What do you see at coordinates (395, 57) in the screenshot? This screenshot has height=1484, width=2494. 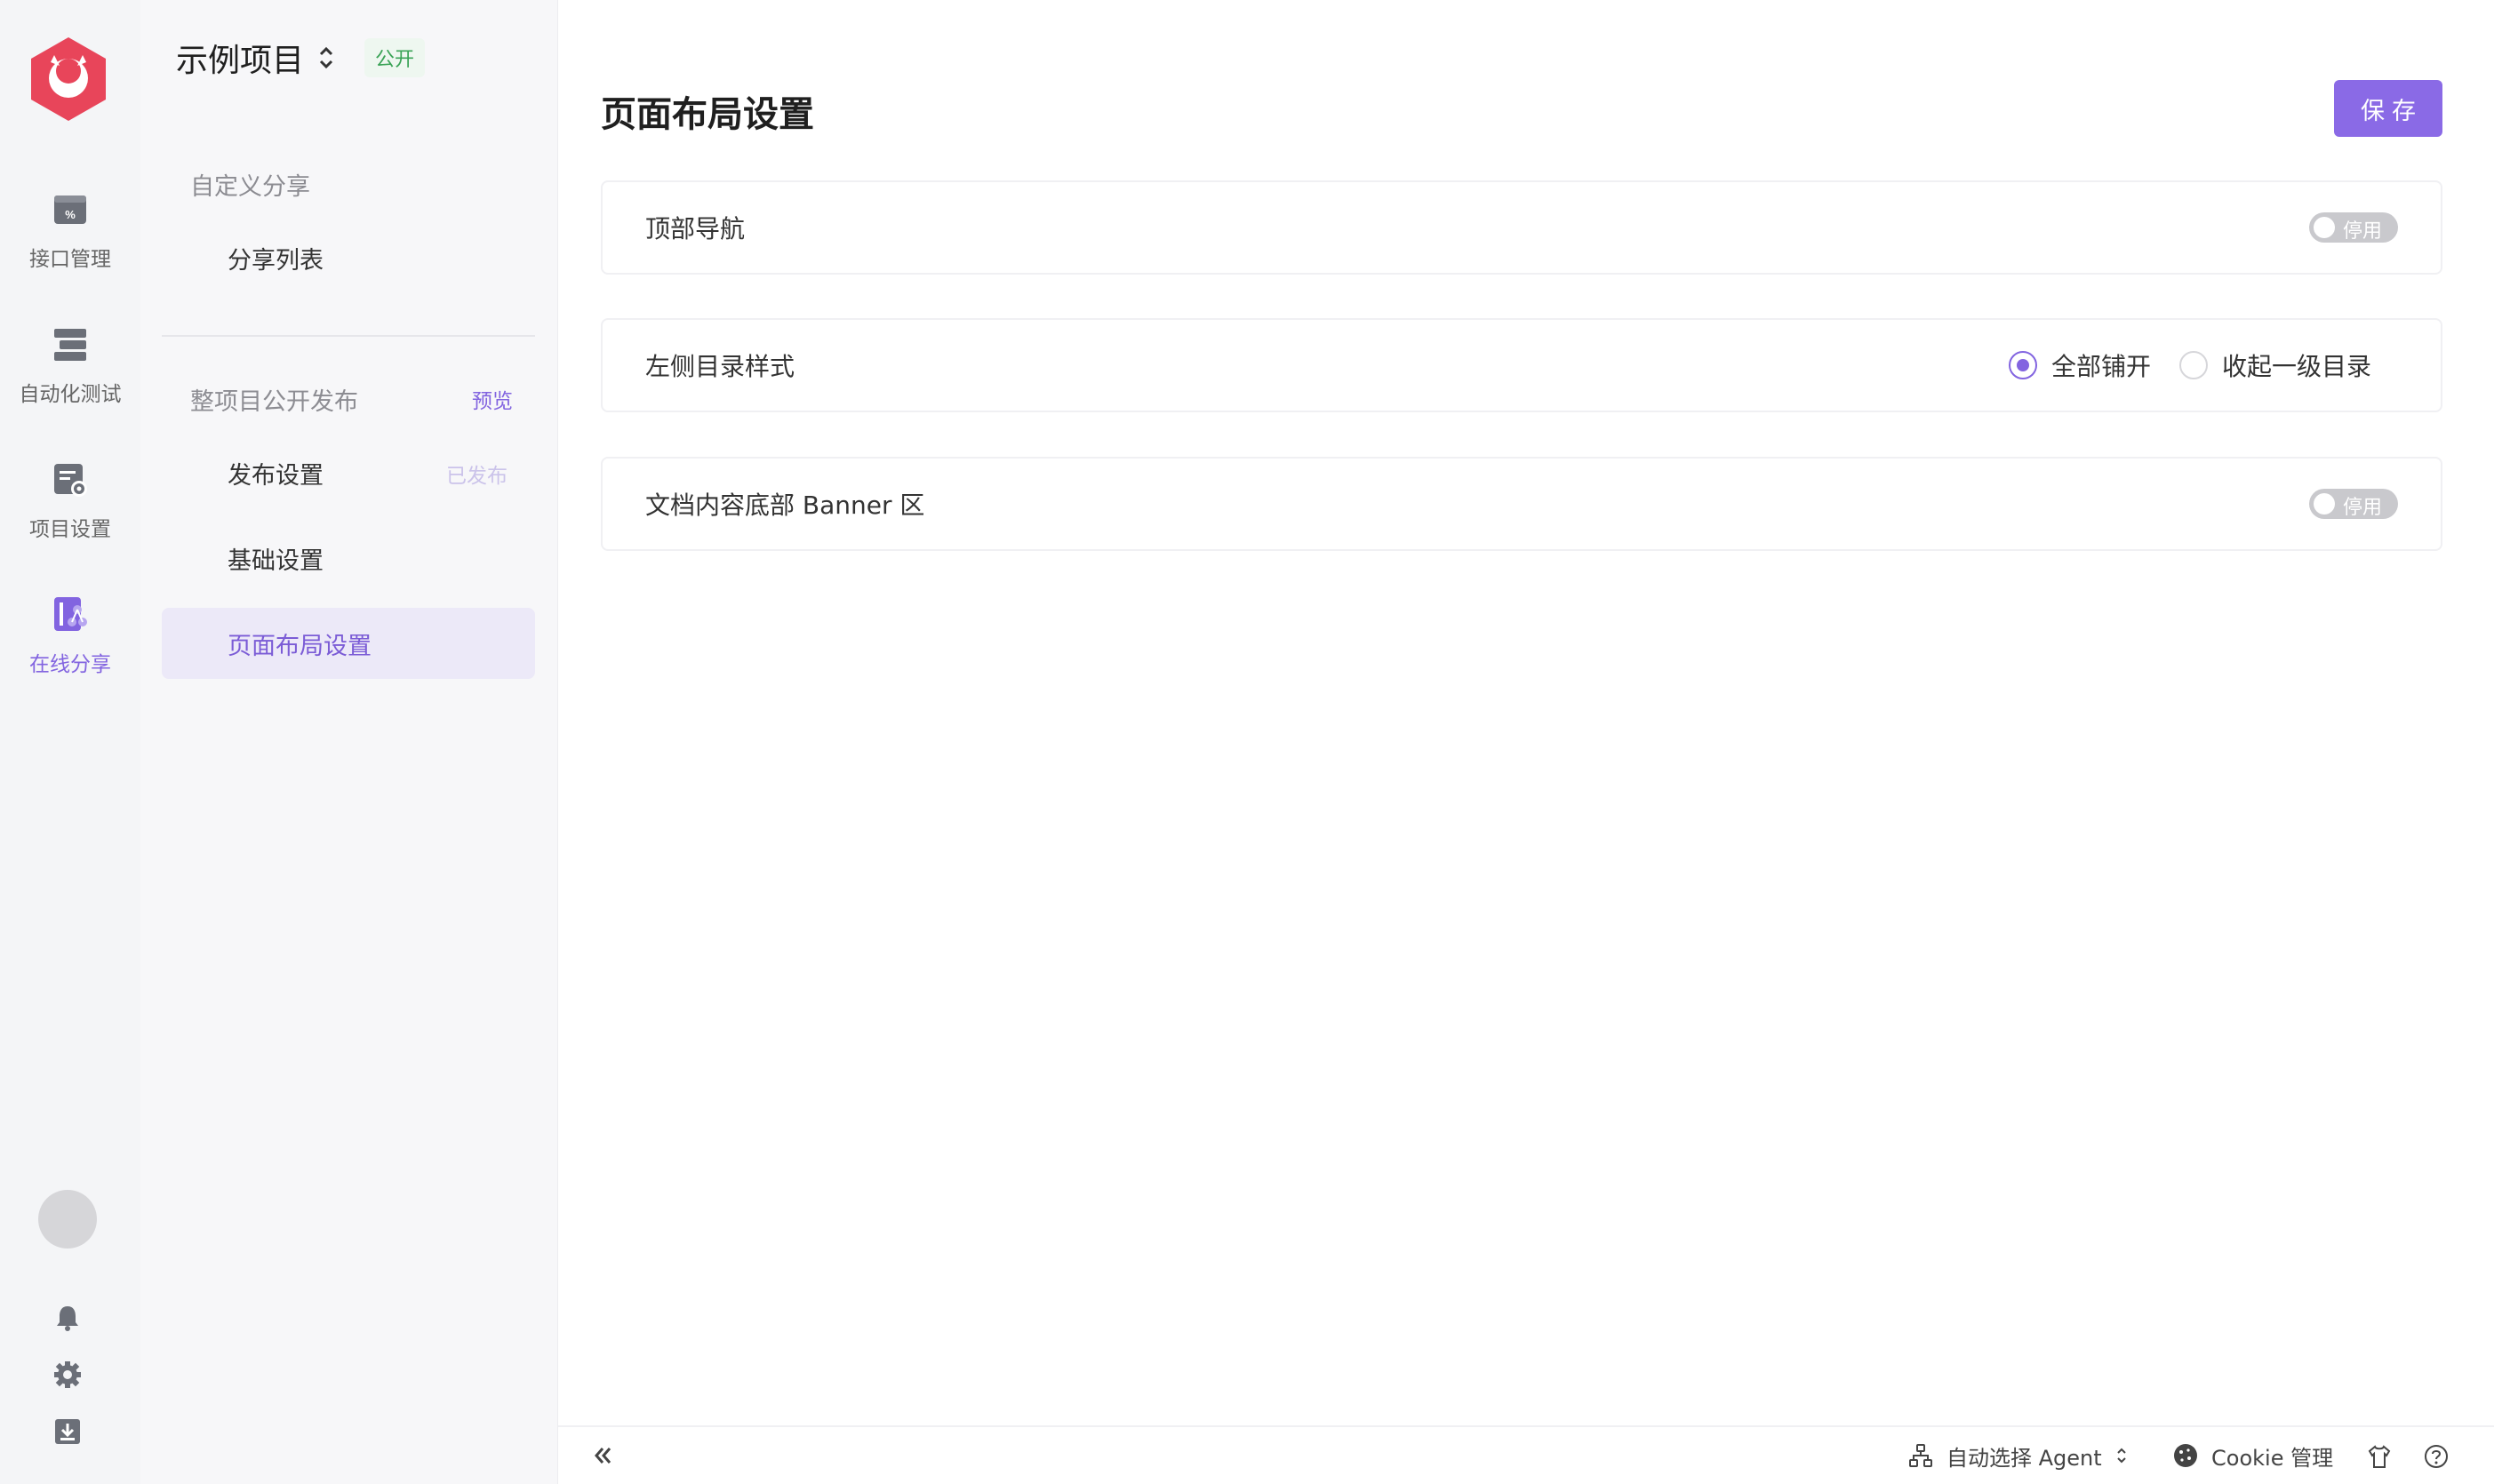 I see `public-status-badge: 公开` at bounding box center [395, 57].